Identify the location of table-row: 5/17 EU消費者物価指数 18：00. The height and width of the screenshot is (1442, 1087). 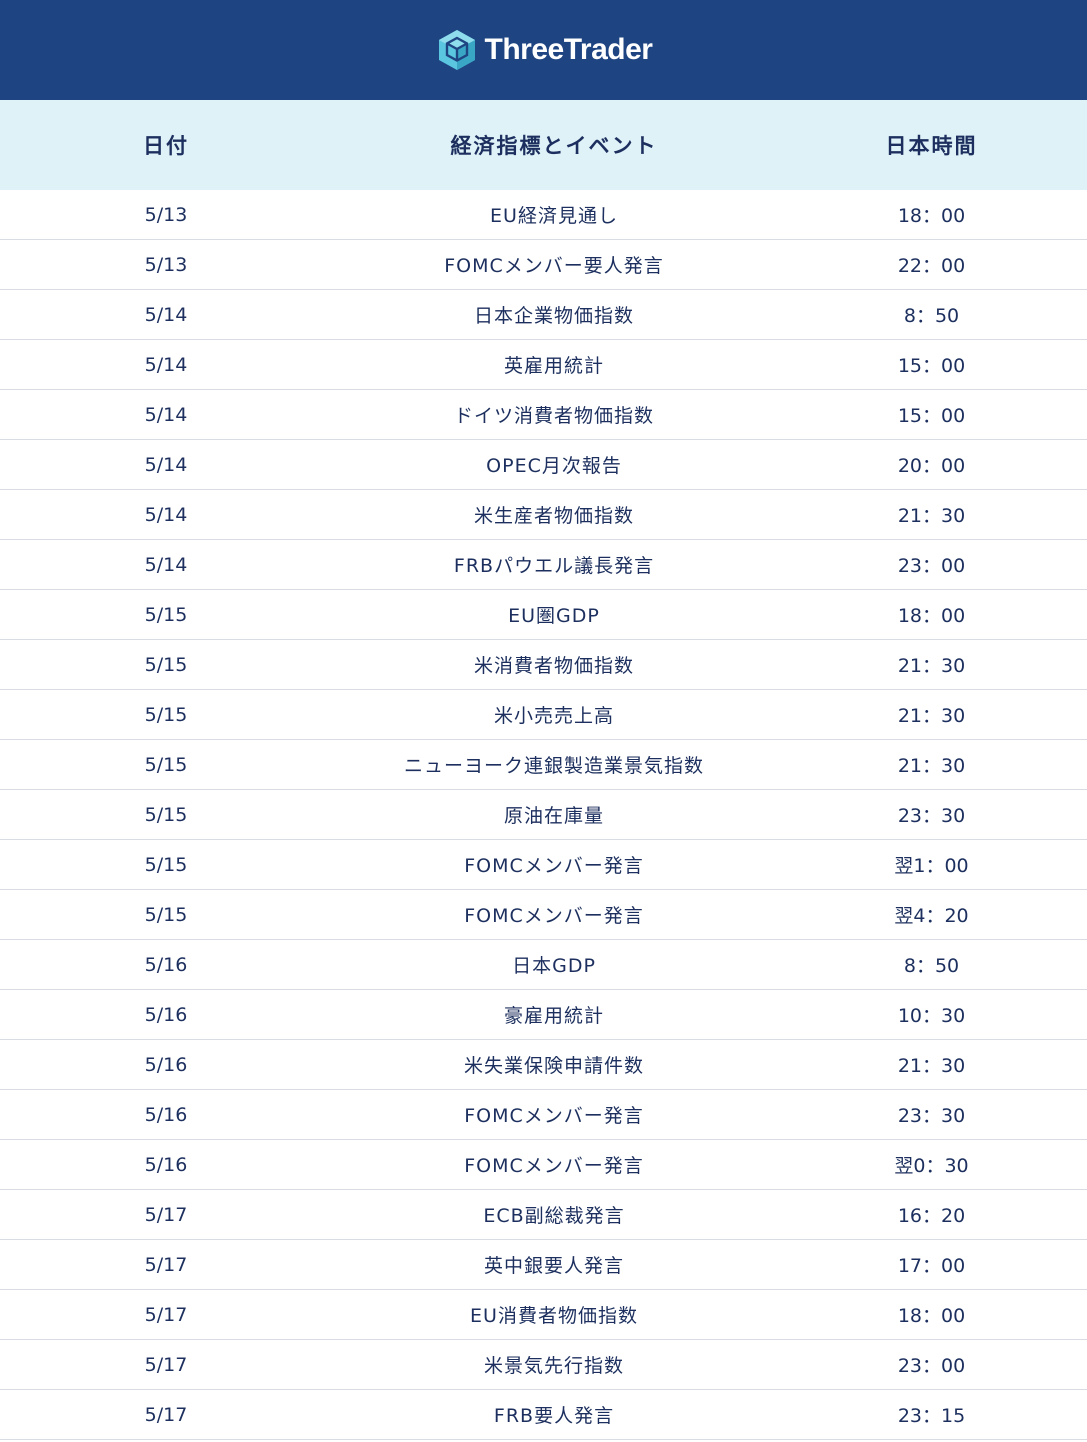
(543, 1315).